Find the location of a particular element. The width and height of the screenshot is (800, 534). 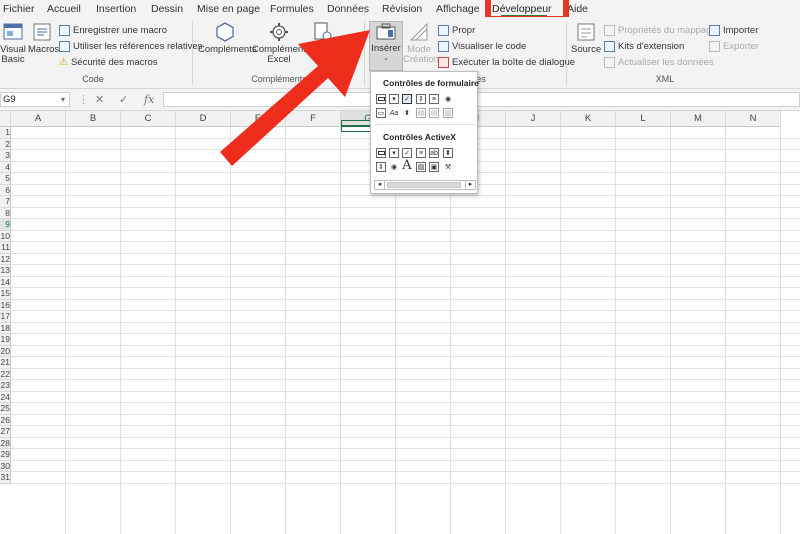

row-header-12: 12 is located at coordinates (5, 259).